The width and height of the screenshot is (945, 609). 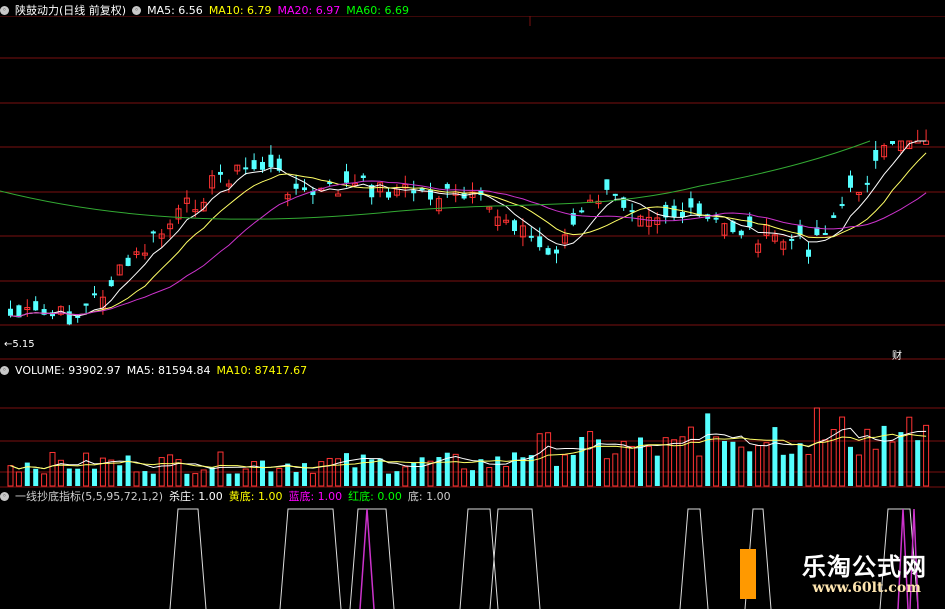 I want to click on watermark-brand: 乐淘公式网, so click(x=864, y=567).